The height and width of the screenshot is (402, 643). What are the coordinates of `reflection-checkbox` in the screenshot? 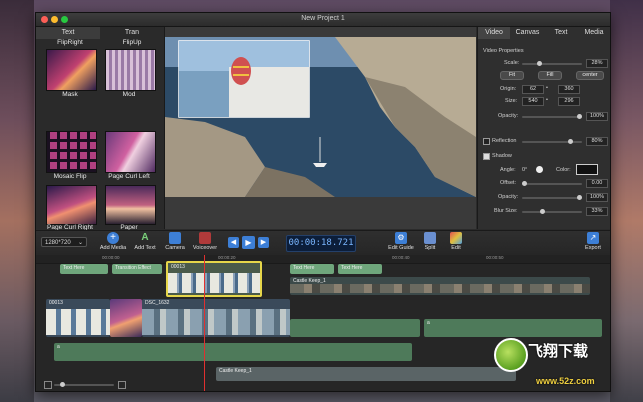 It's located at (486, 141).